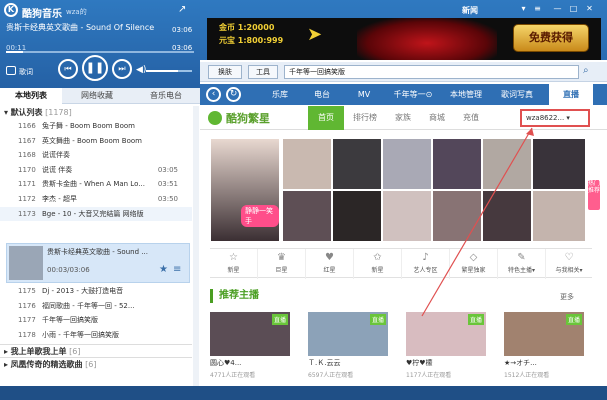 The image size is (607, 400). What do you see at coordinates (557, 8) in the screenshot?
I see `minimize-icon: —` at bounding box center [557, 8].